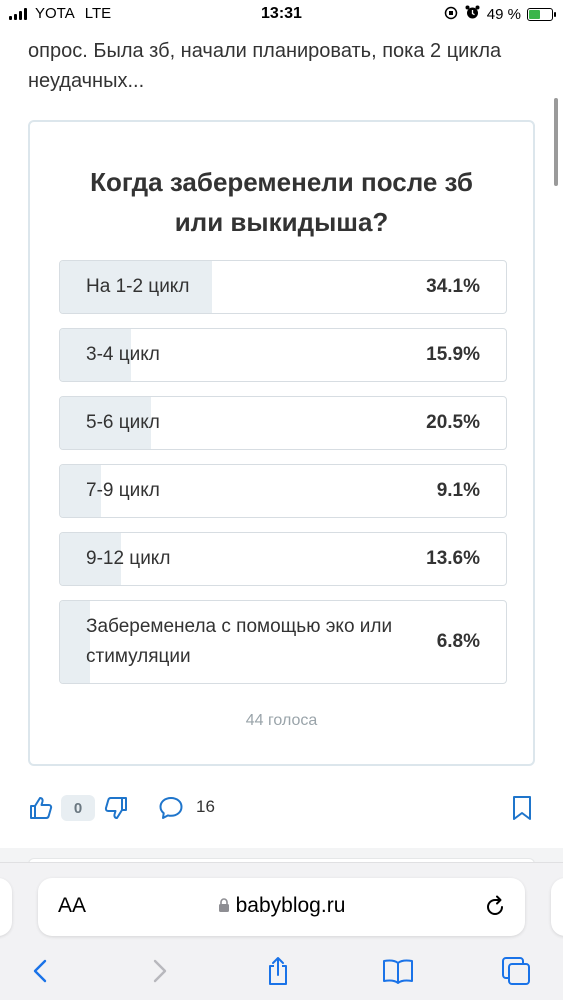  I want to click on share-icon, so click(278, 971).